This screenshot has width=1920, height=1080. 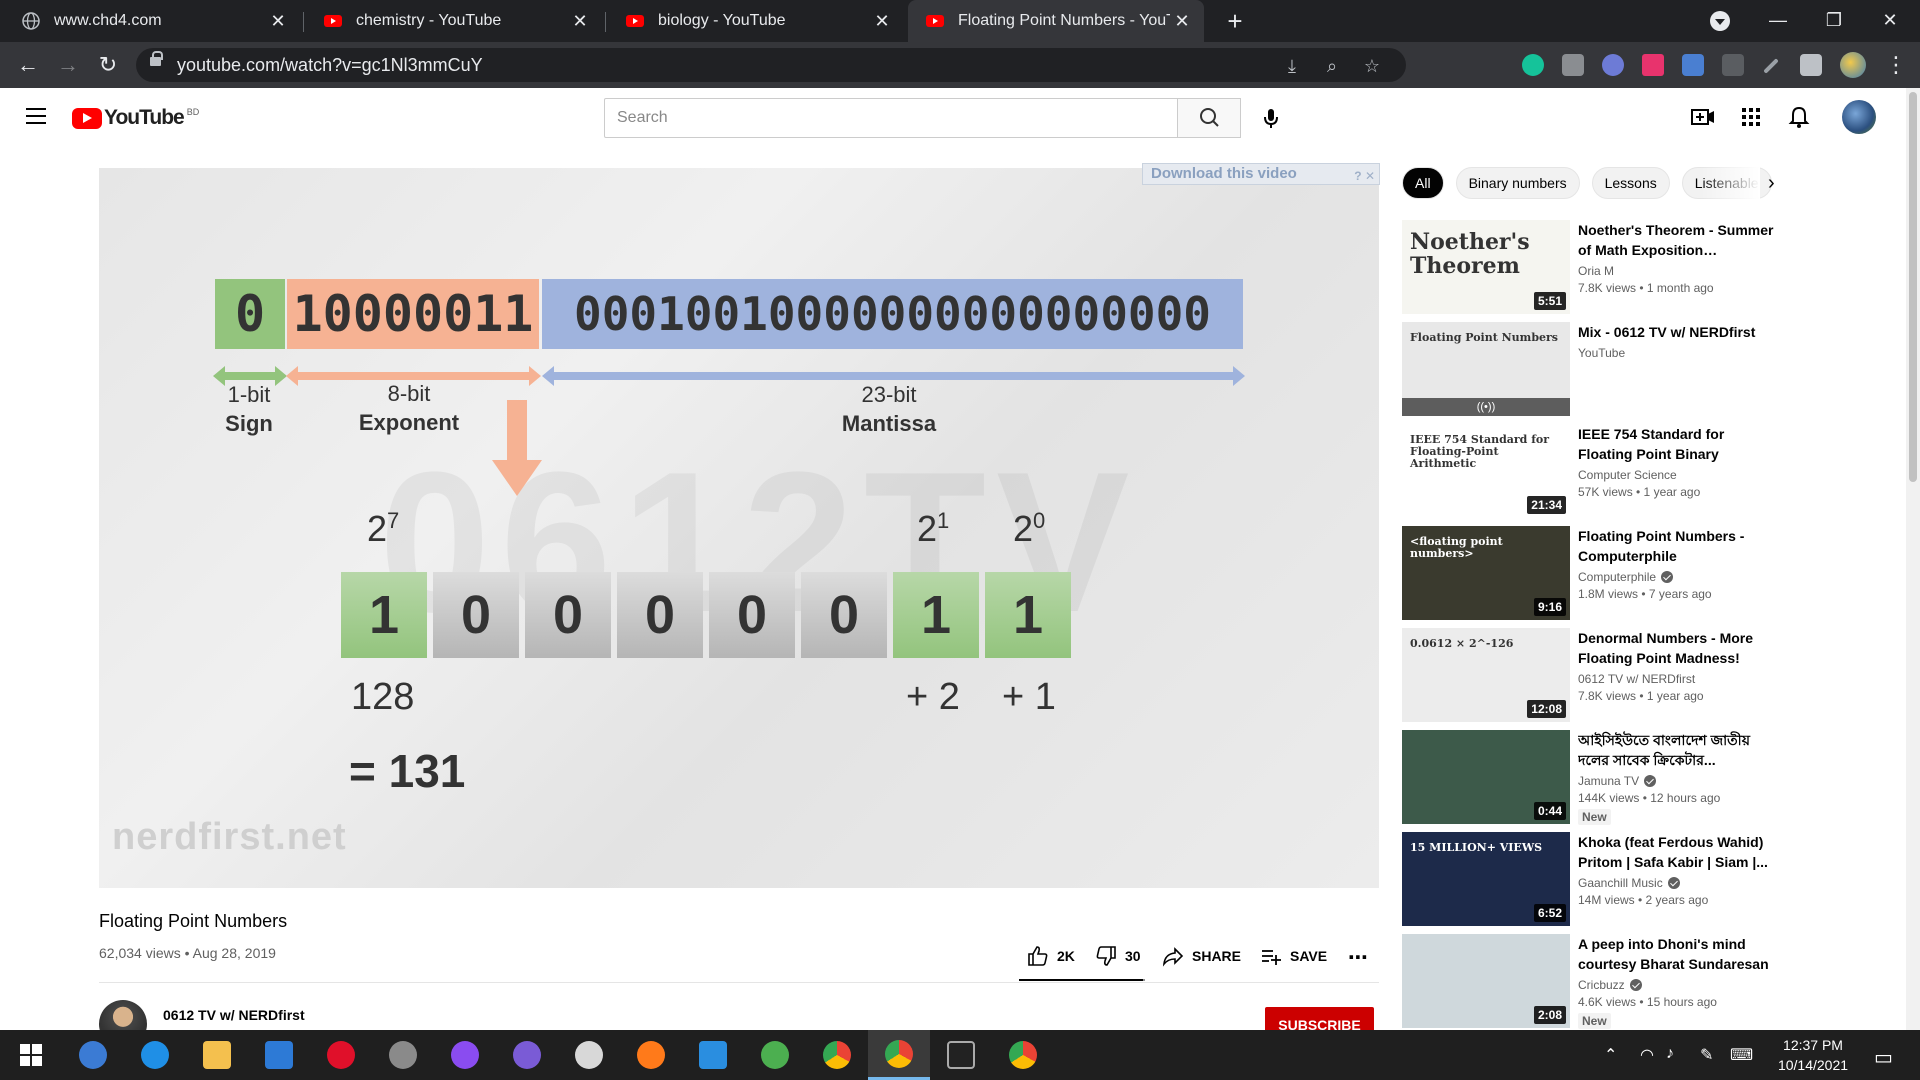 What do you see at coordinates (1647, 1055) in the screenshot?
I see `wifi-icon: ◠` at bounding box center [1647, 1055].